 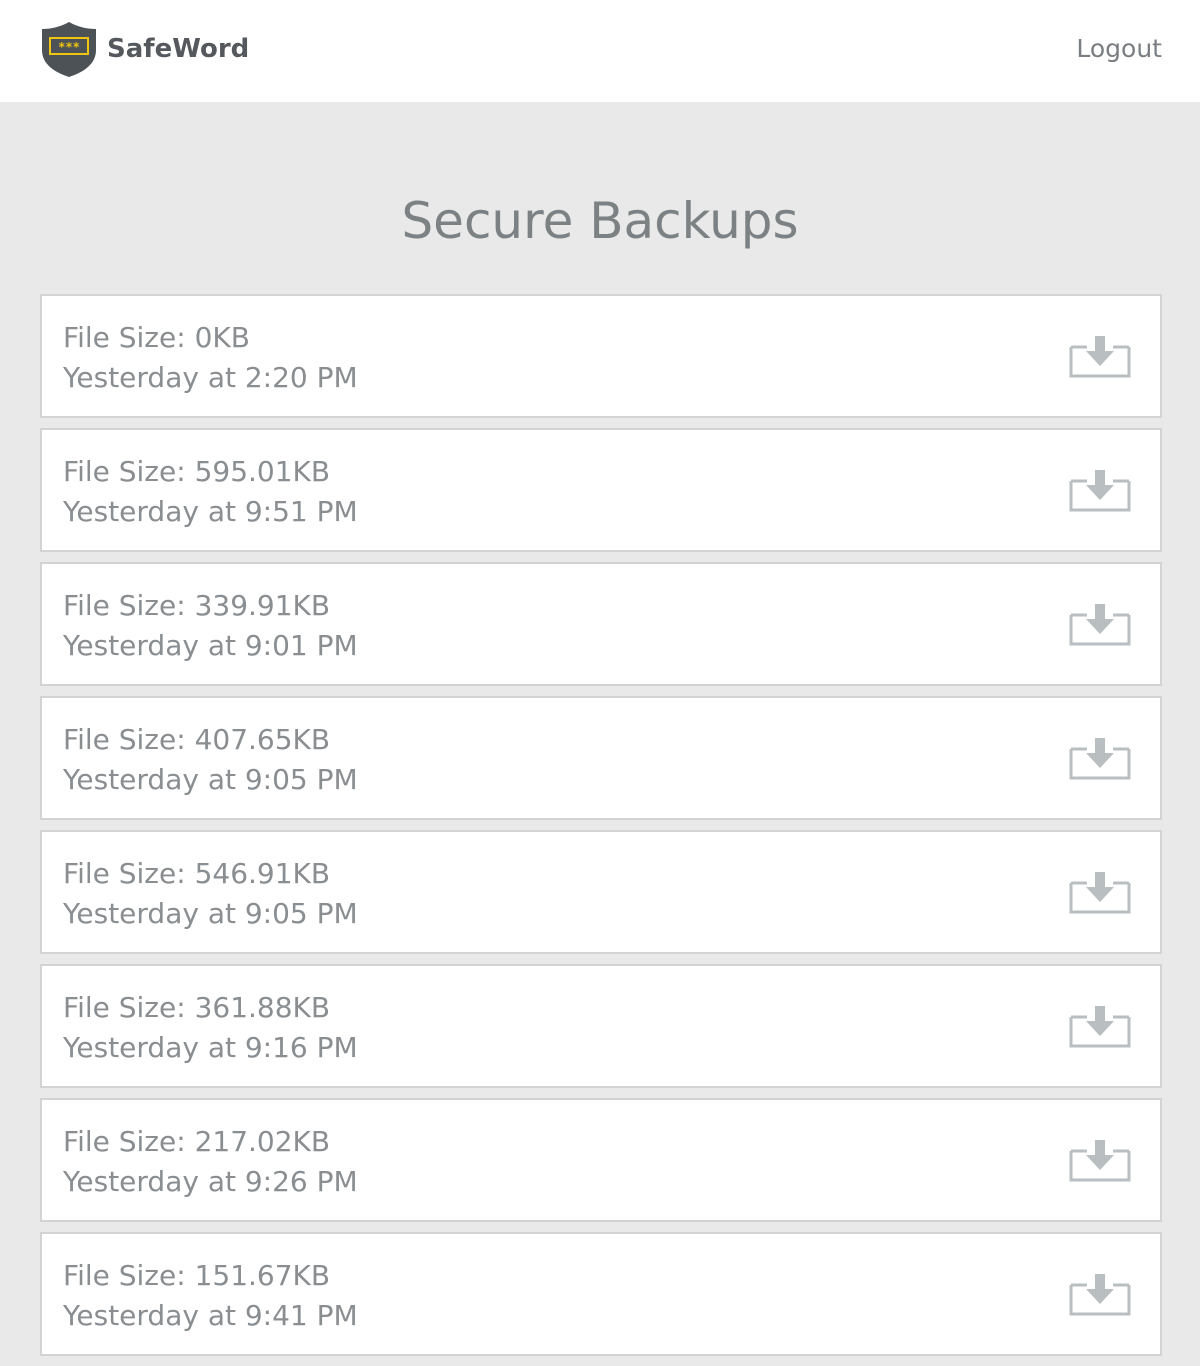 I want to click on backup-row: File Size: 407.65KB Yesterday at 9:05 PM, so click(x=601, y=758).